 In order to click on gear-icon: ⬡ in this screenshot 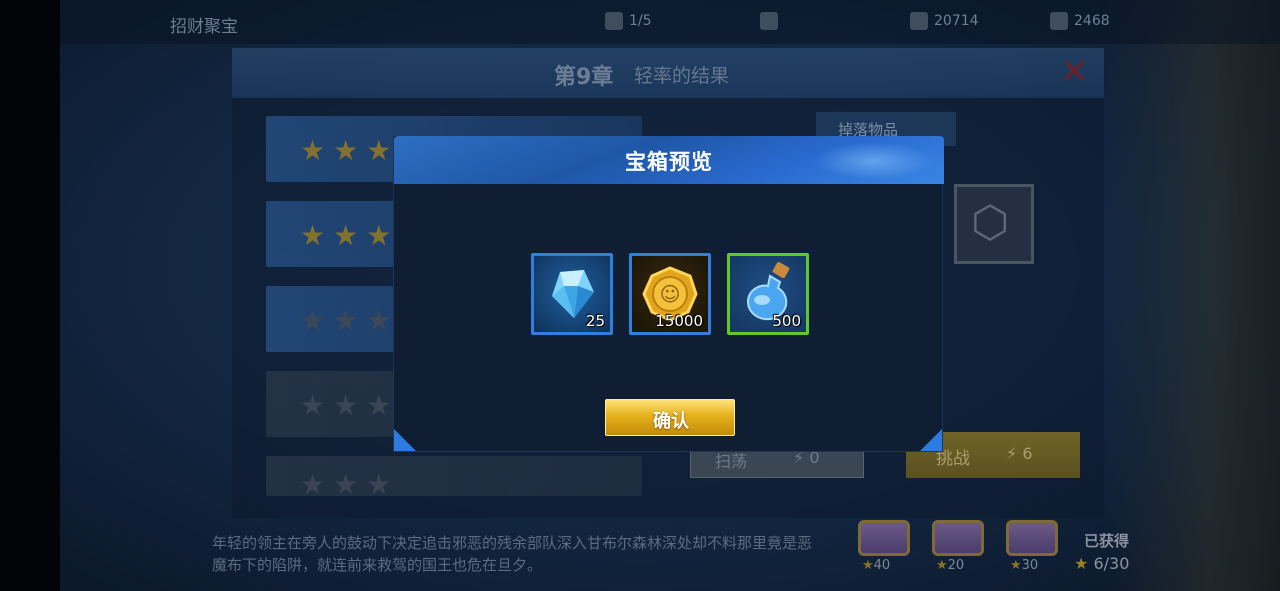, I will do `click(990, 222)`.